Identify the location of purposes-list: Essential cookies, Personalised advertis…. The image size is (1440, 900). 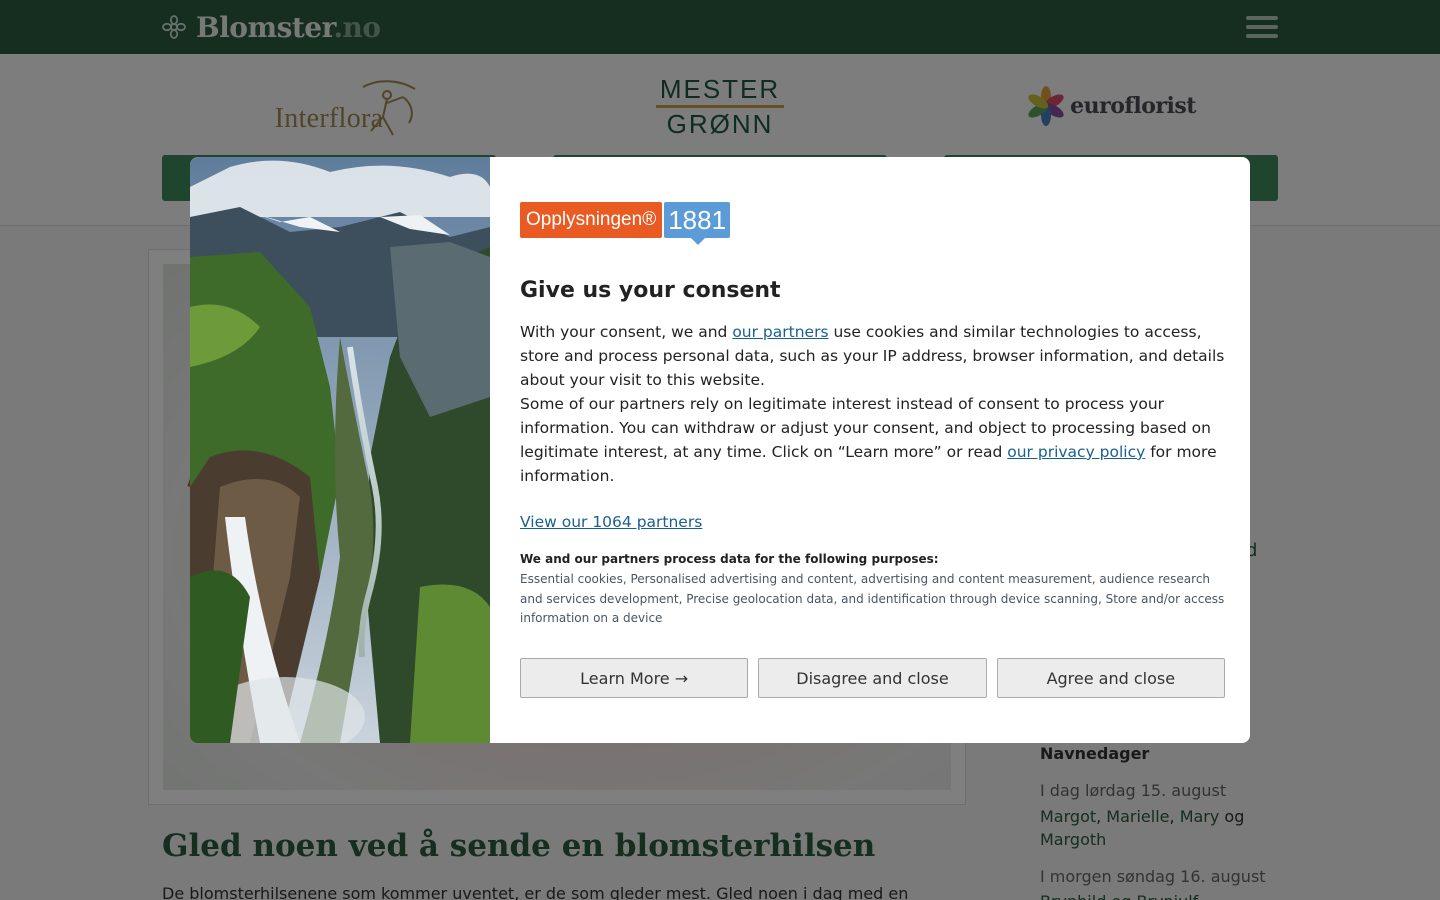
(872, 598).